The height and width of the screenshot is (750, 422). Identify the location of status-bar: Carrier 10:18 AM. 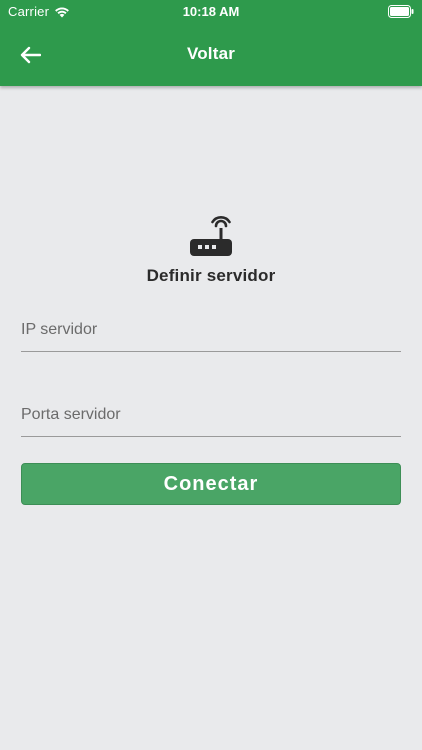
(211, 12).